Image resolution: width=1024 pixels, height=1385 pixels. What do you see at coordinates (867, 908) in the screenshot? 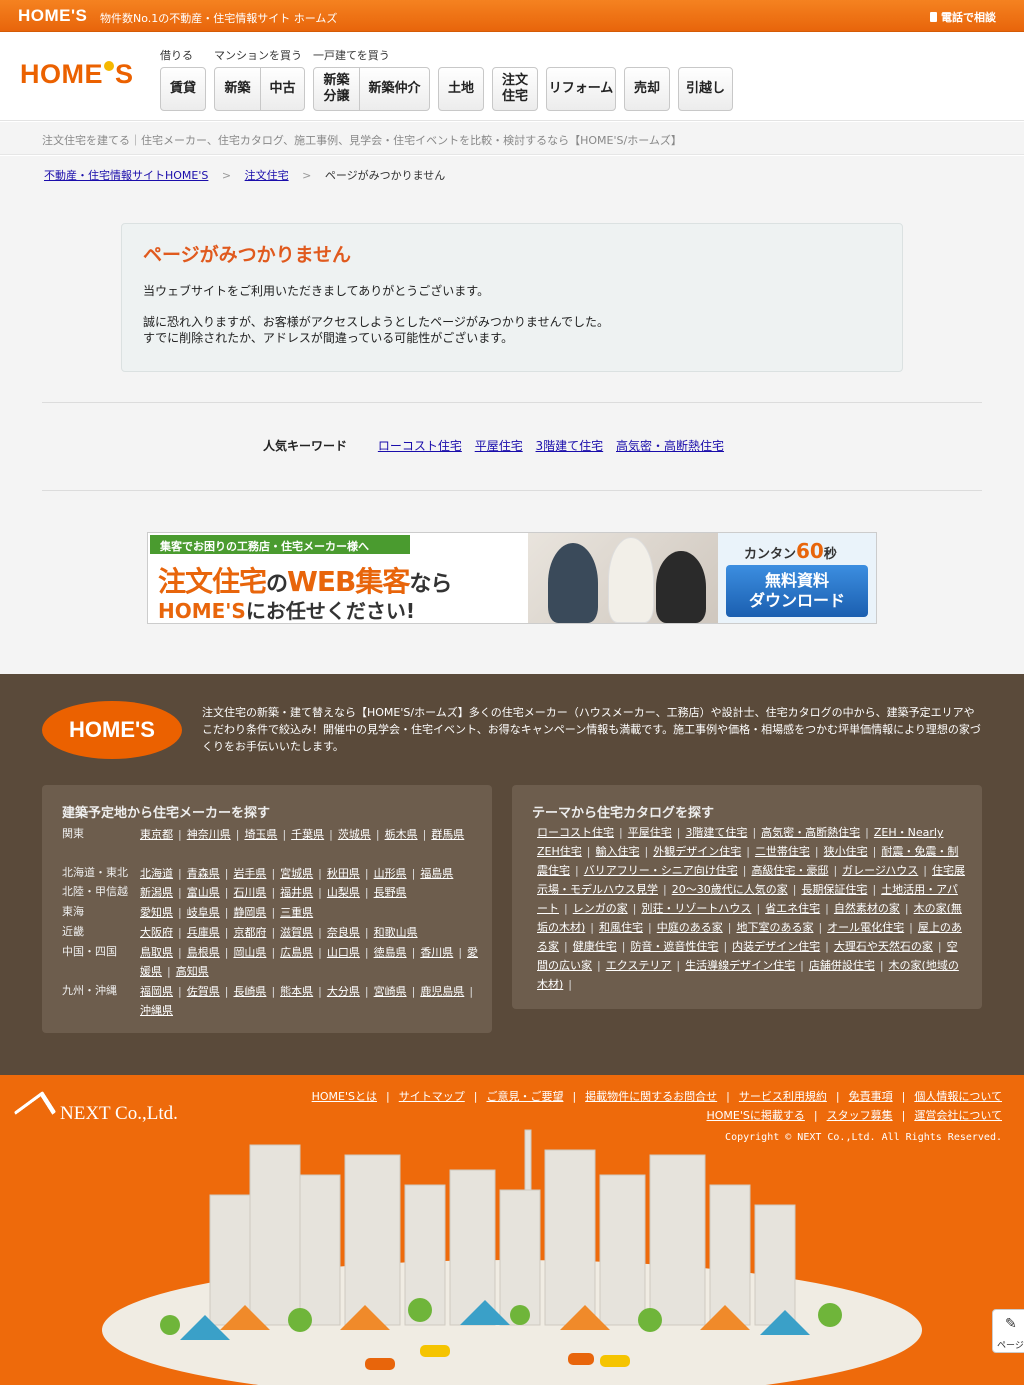
I see `theme-link: 自然素材の家` at bounding box center [867, 908].